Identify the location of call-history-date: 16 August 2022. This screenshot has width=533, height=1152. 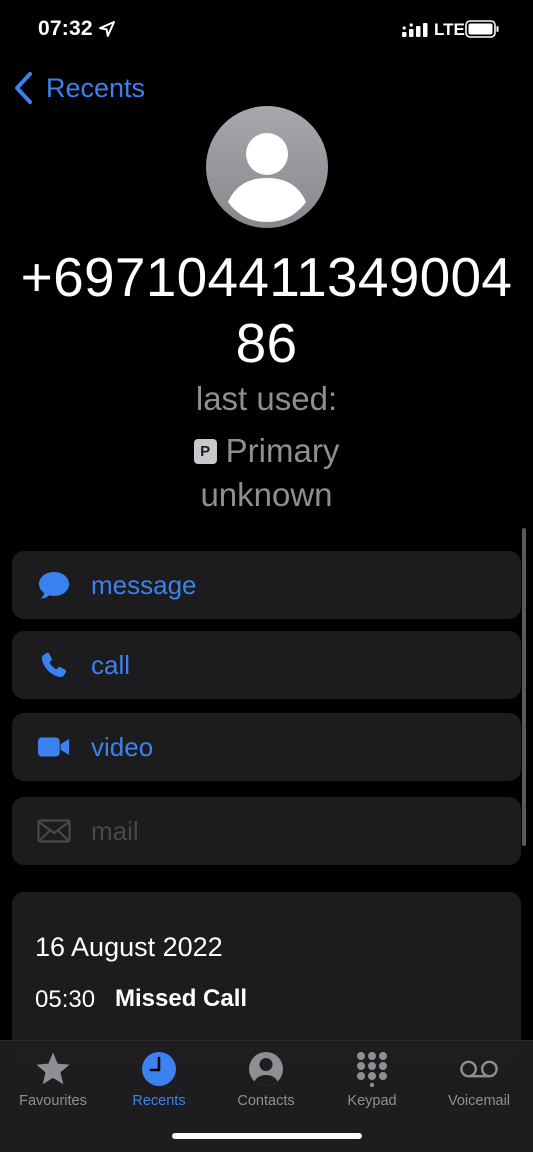
(129, 947).